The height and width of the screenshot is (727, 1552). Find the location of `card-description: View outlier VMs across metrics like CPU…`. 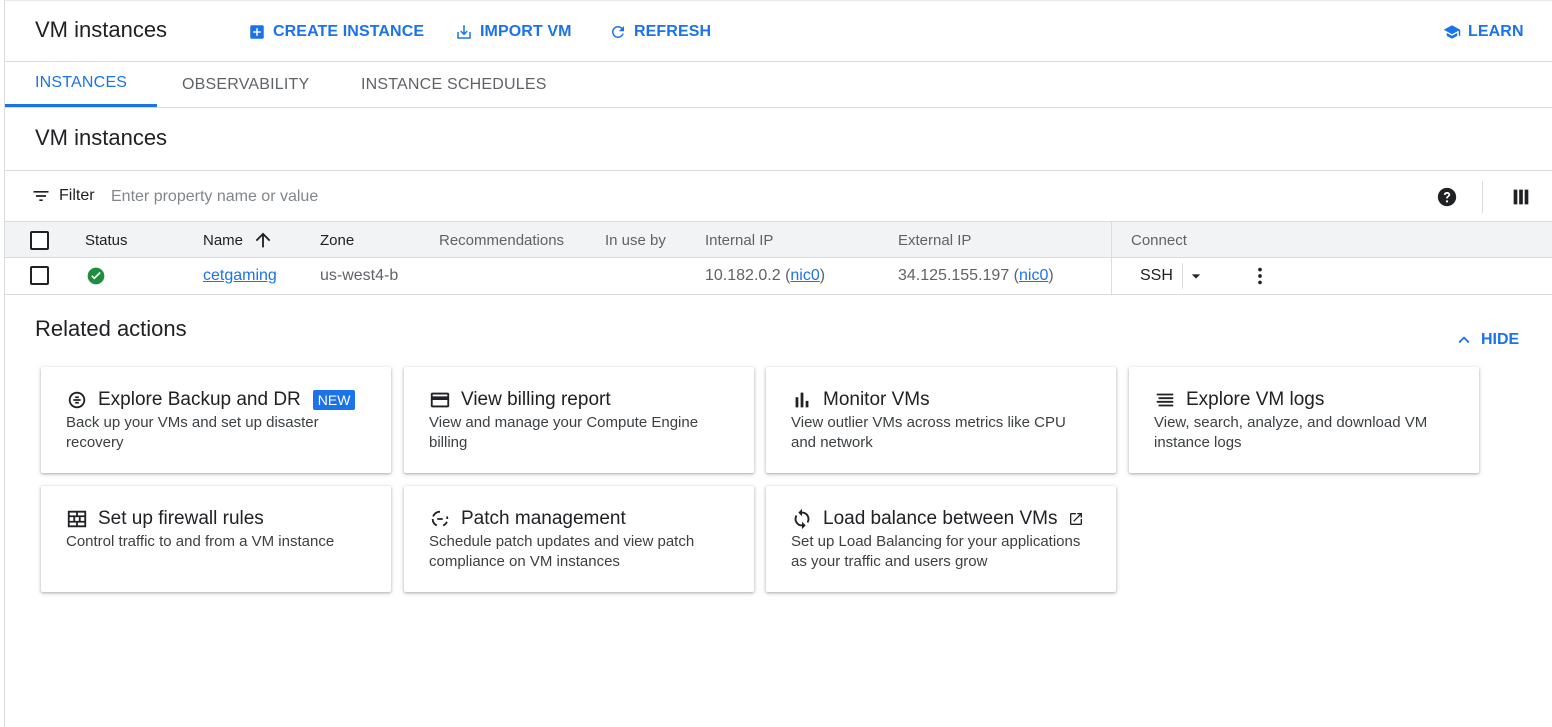

card-description: View outlier VMs across metrics like CPU… is located at coordinates (928, 432).